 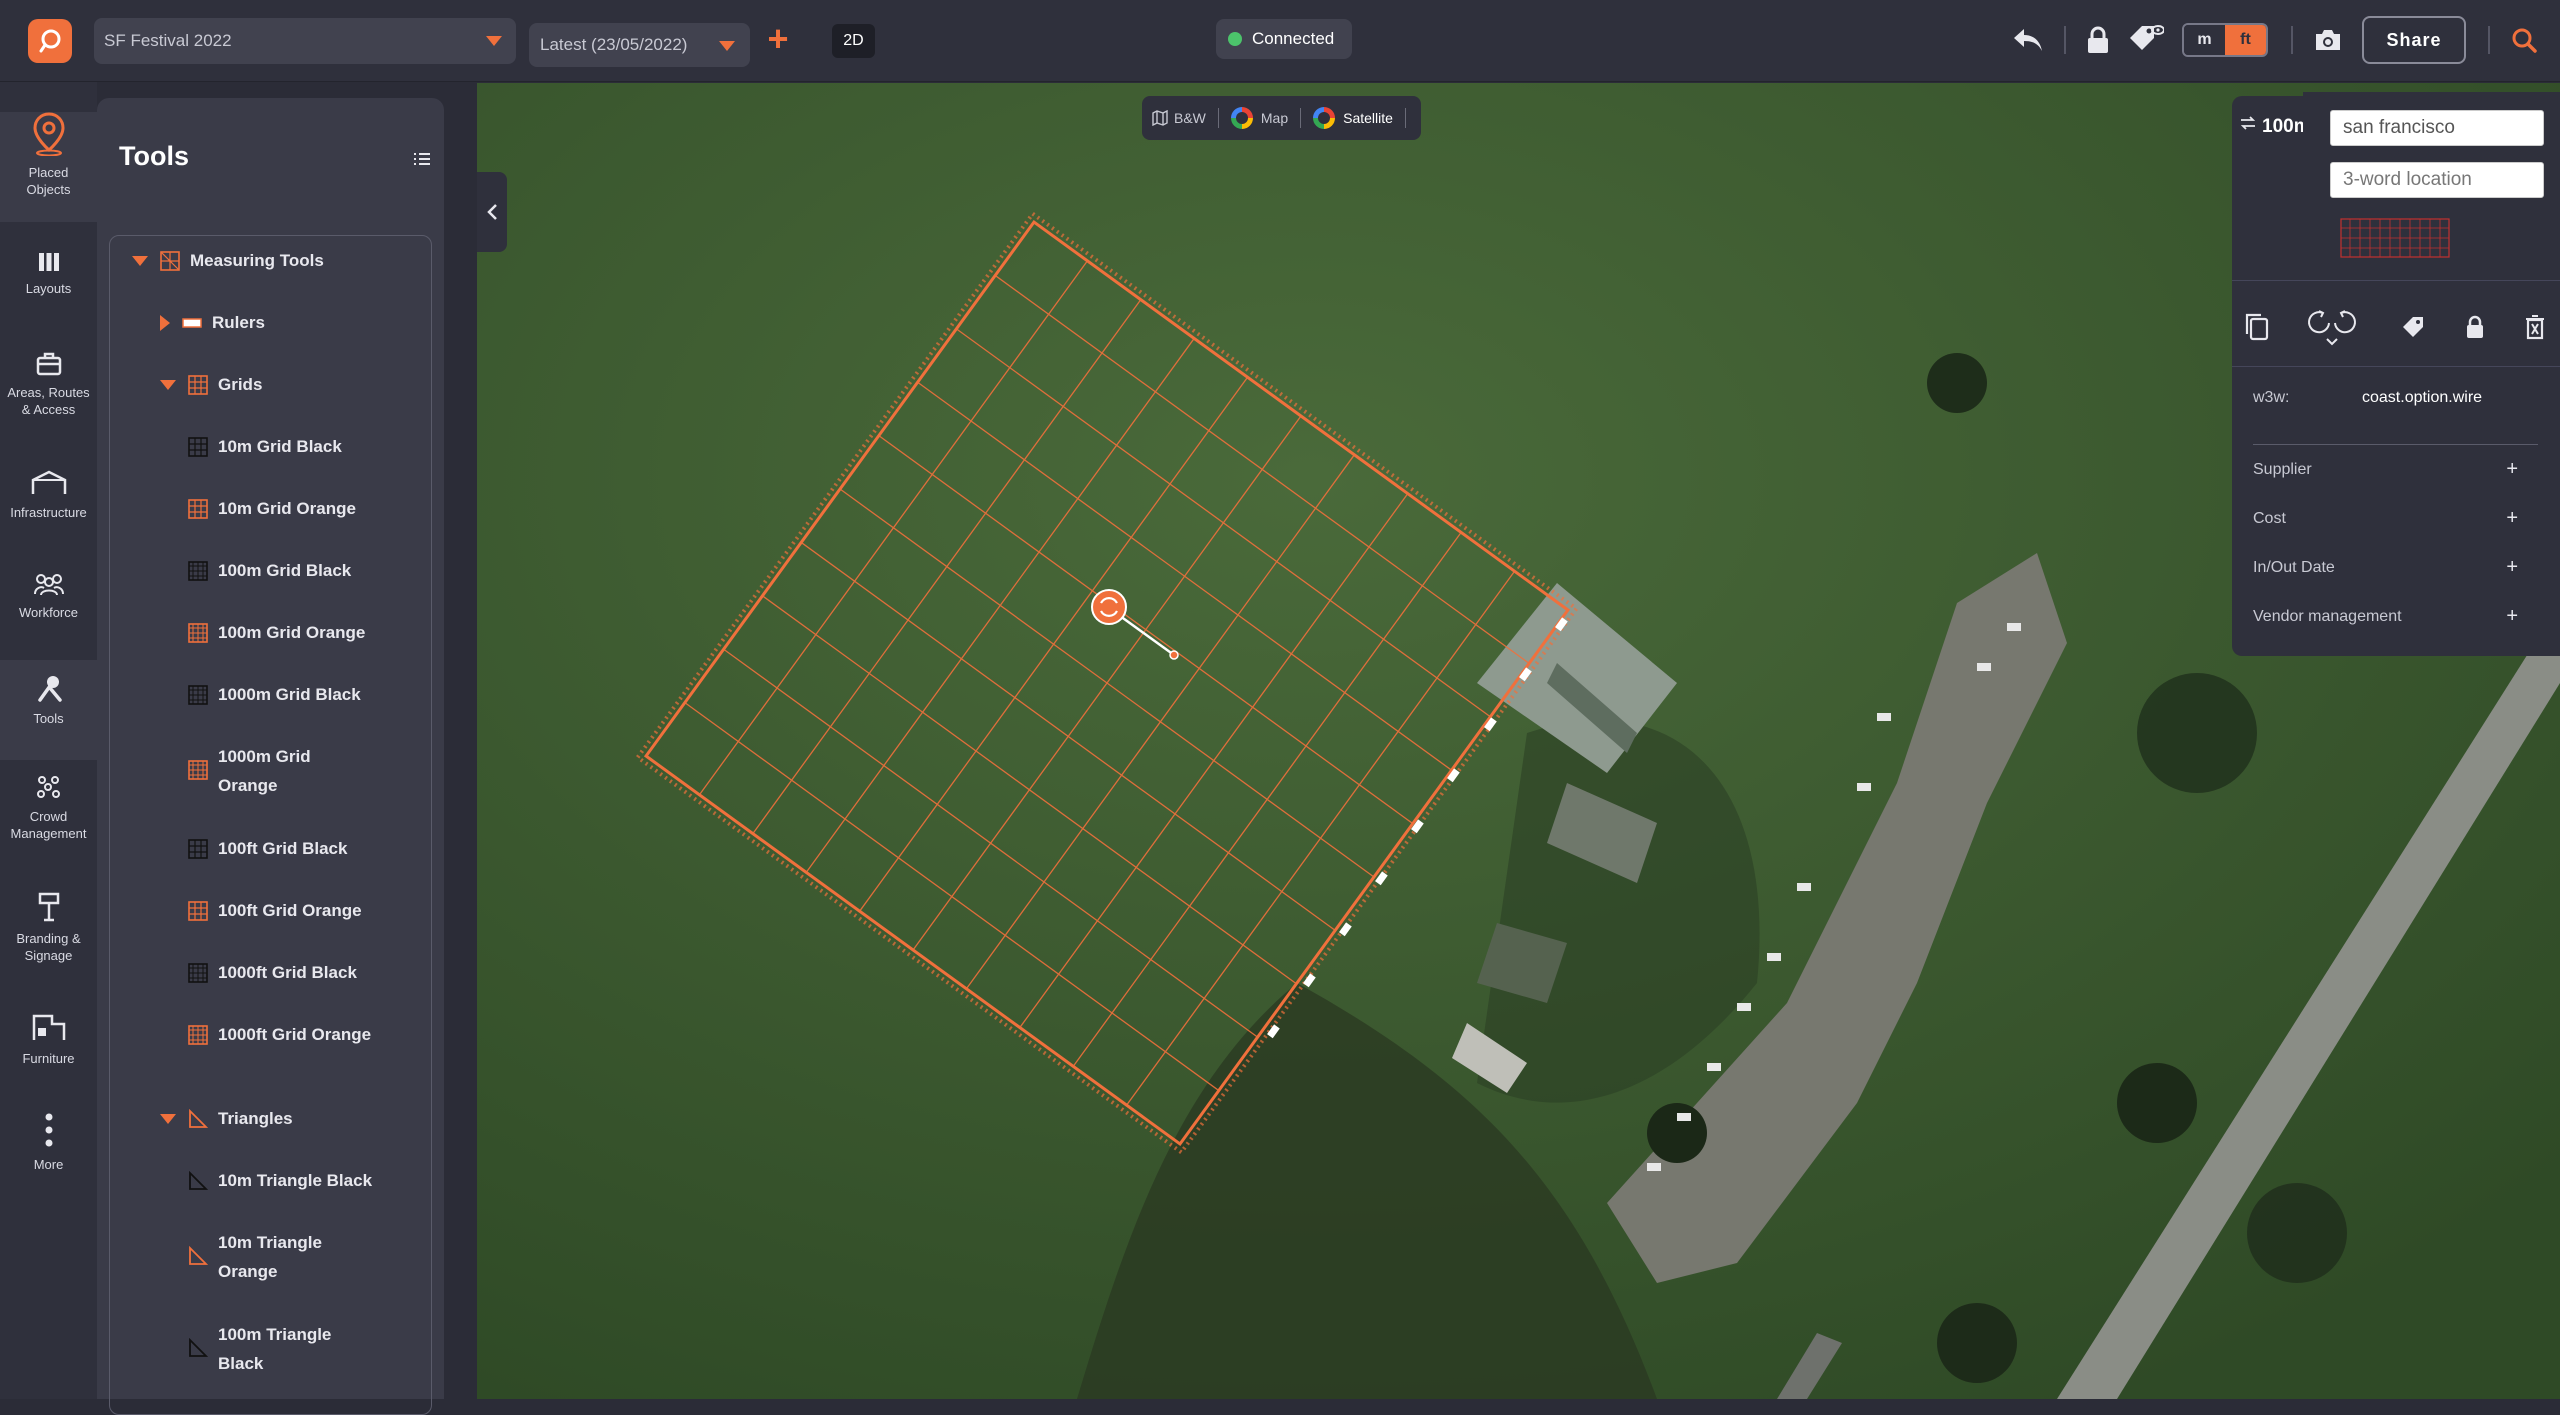 I want to click on undo-icon, so click(x=2028, y=40).